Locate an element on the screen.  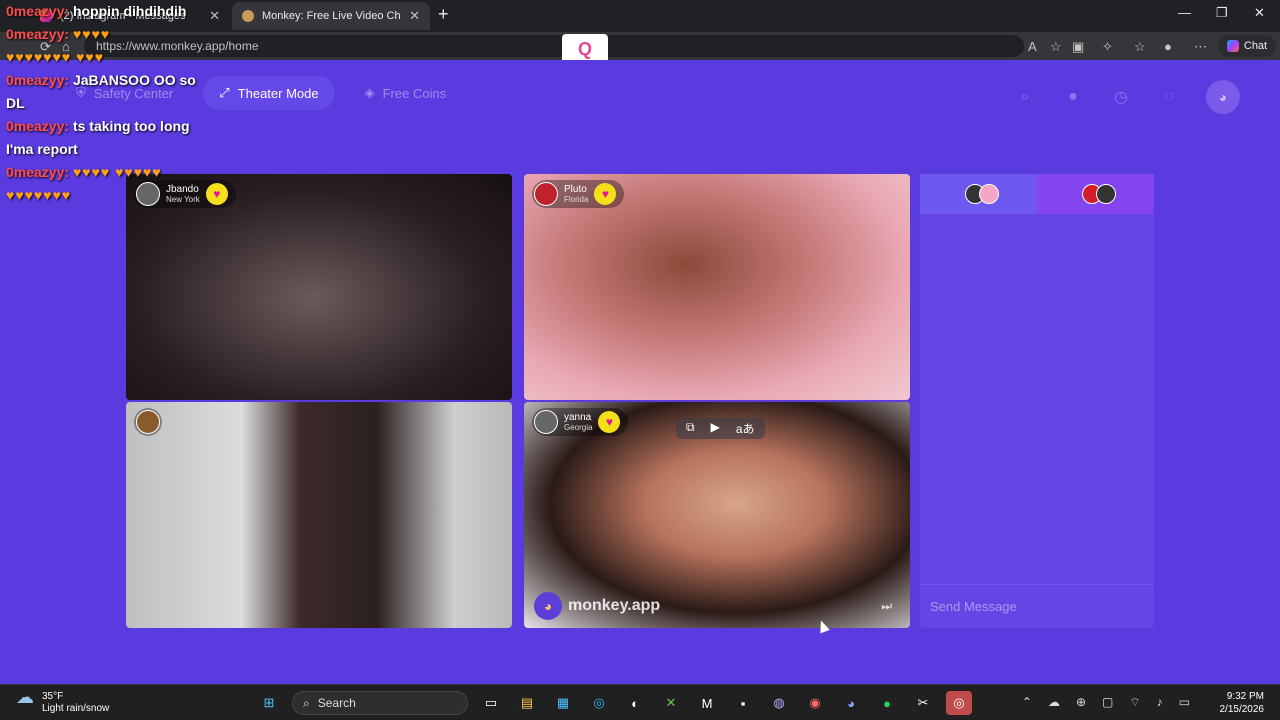
watermark: ◕ monkey.app is located at coordinates (597, 606).